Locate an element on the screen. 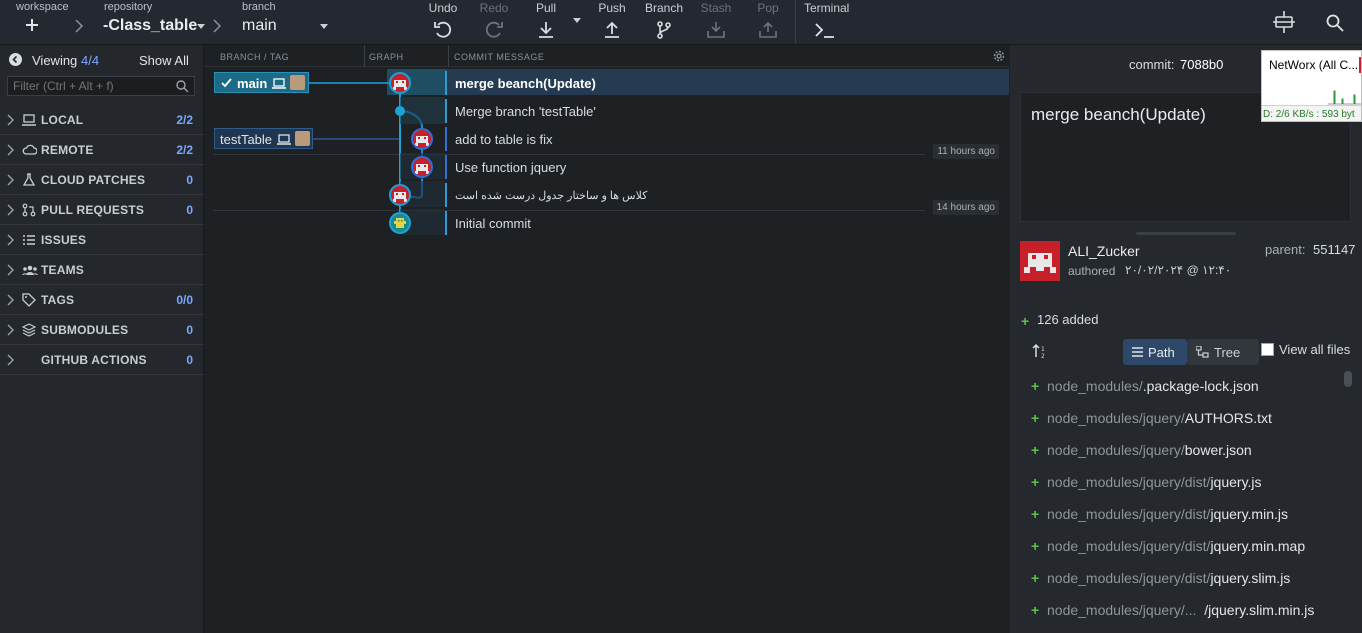  commit-summary: merge beanch(Update) is located at coordinates (1118, 114).